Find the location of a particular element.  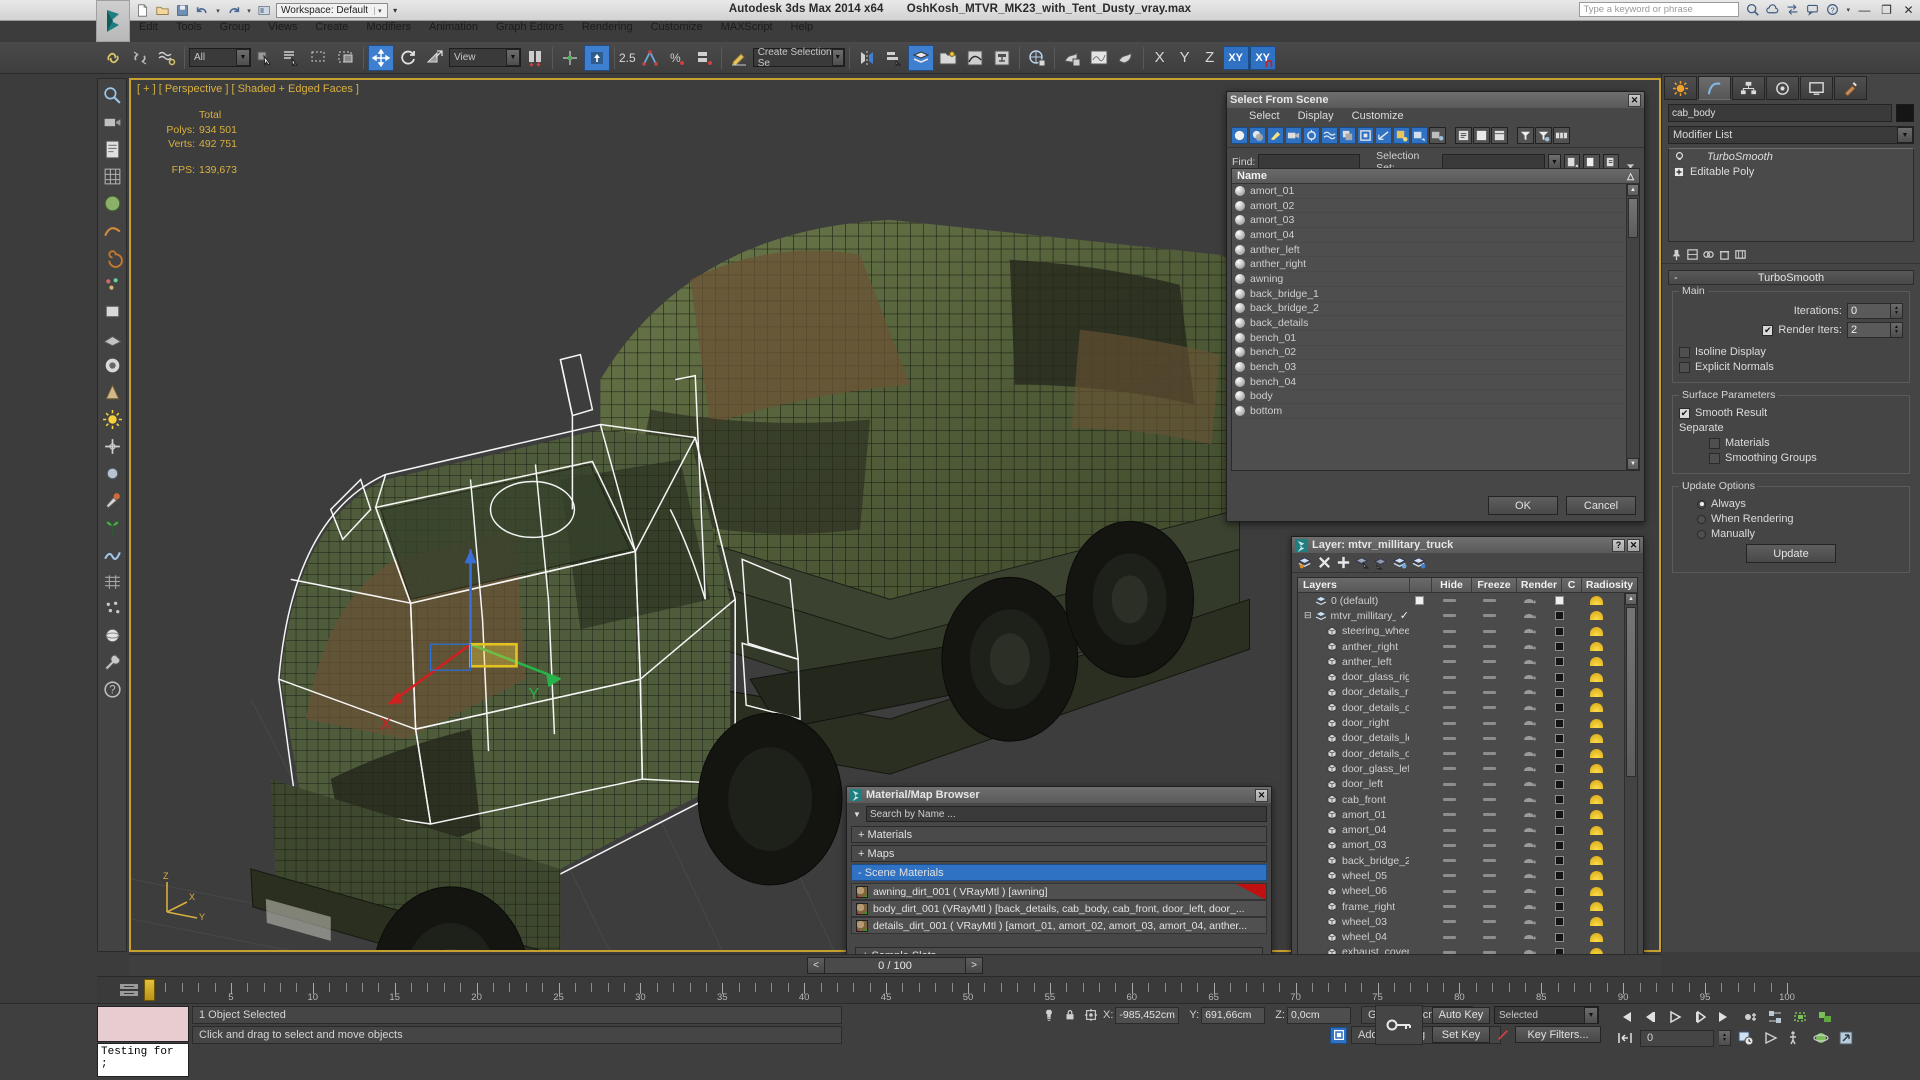

scroll-up-icon: ▲ is located at coordinates (1633, 190).